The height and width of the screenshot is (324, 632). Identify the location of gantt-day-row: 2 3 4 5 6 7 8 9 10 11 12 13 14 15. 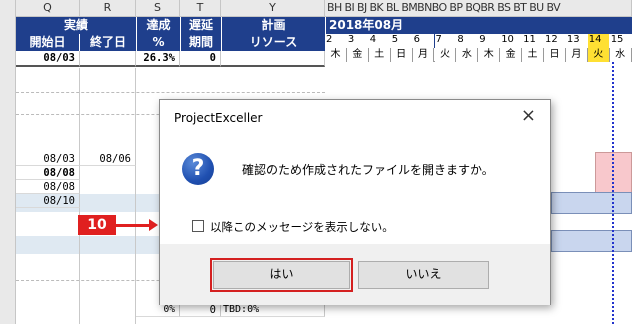
(478, 41).